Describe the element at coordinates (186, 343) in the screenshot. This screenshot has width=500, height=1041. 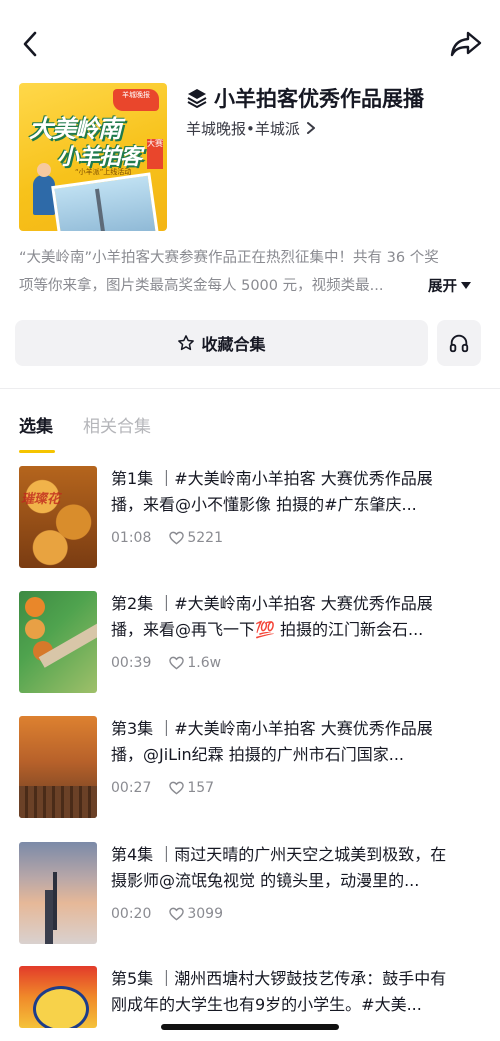
I see `star-icon` at that location.